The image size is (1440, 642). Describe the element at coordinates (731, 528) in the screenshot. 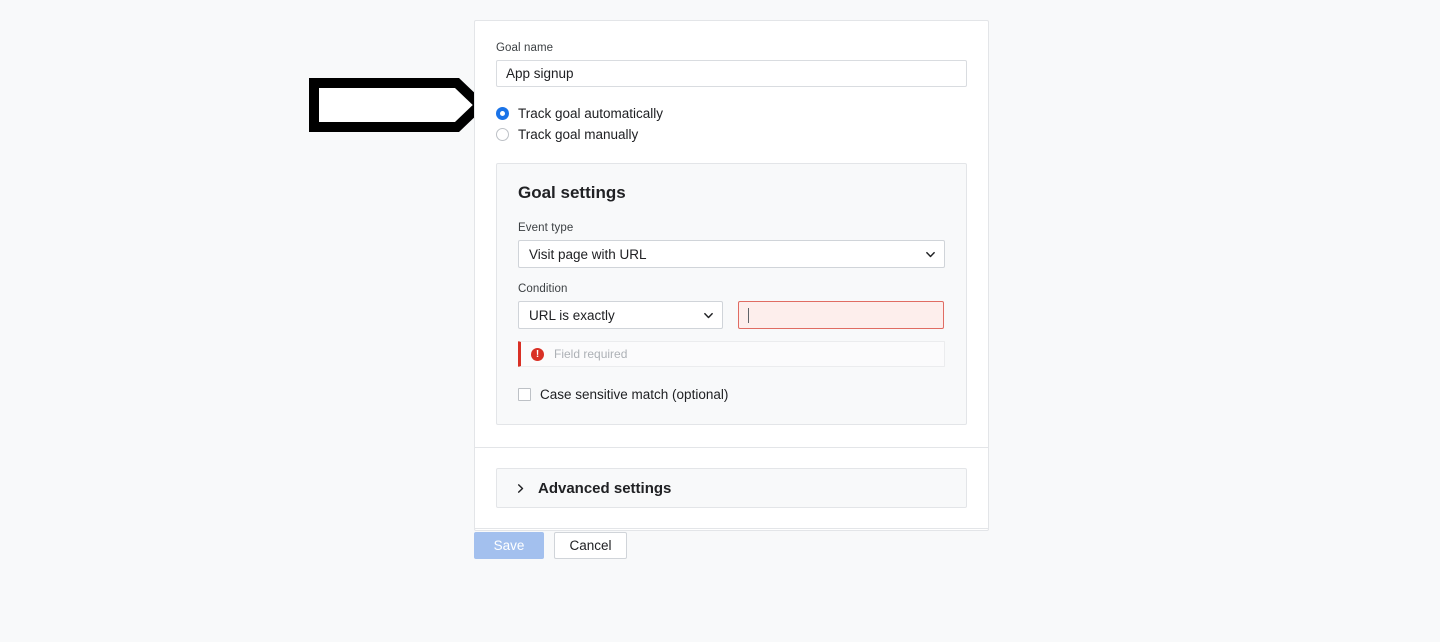

I see `footer-separator` at that location.